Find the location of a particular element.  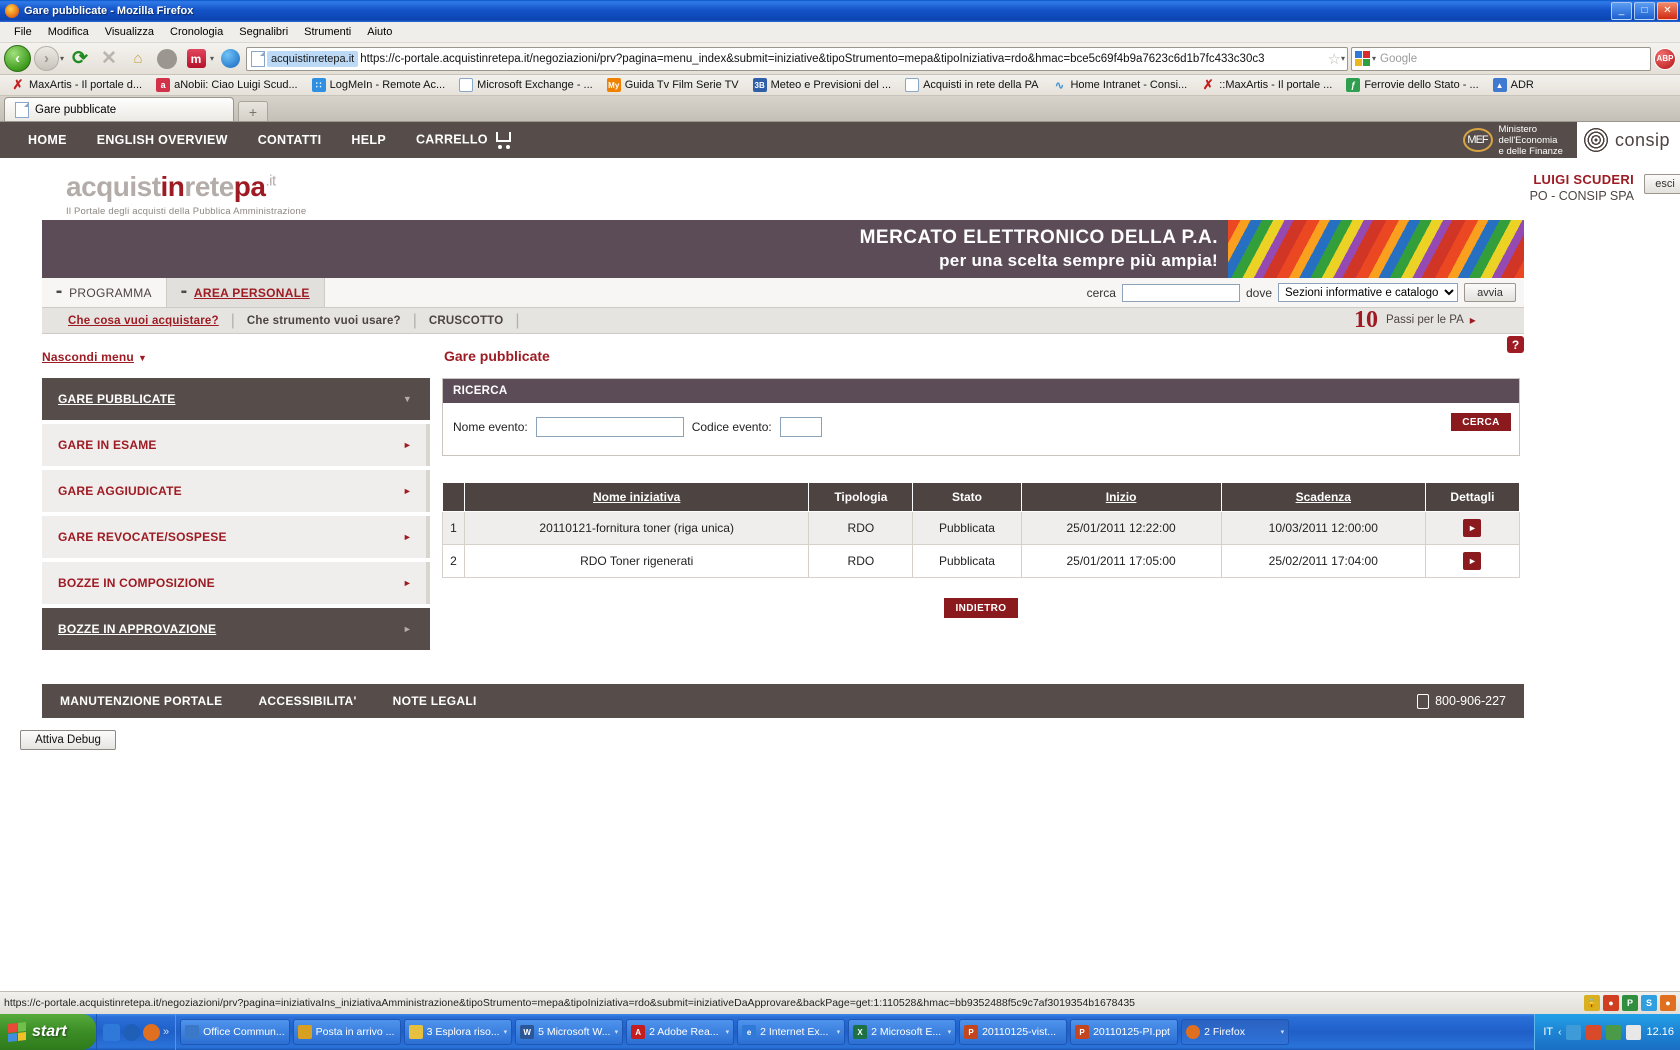

m-dropdown-icon: ▾ is located at coordinates (212, 58).